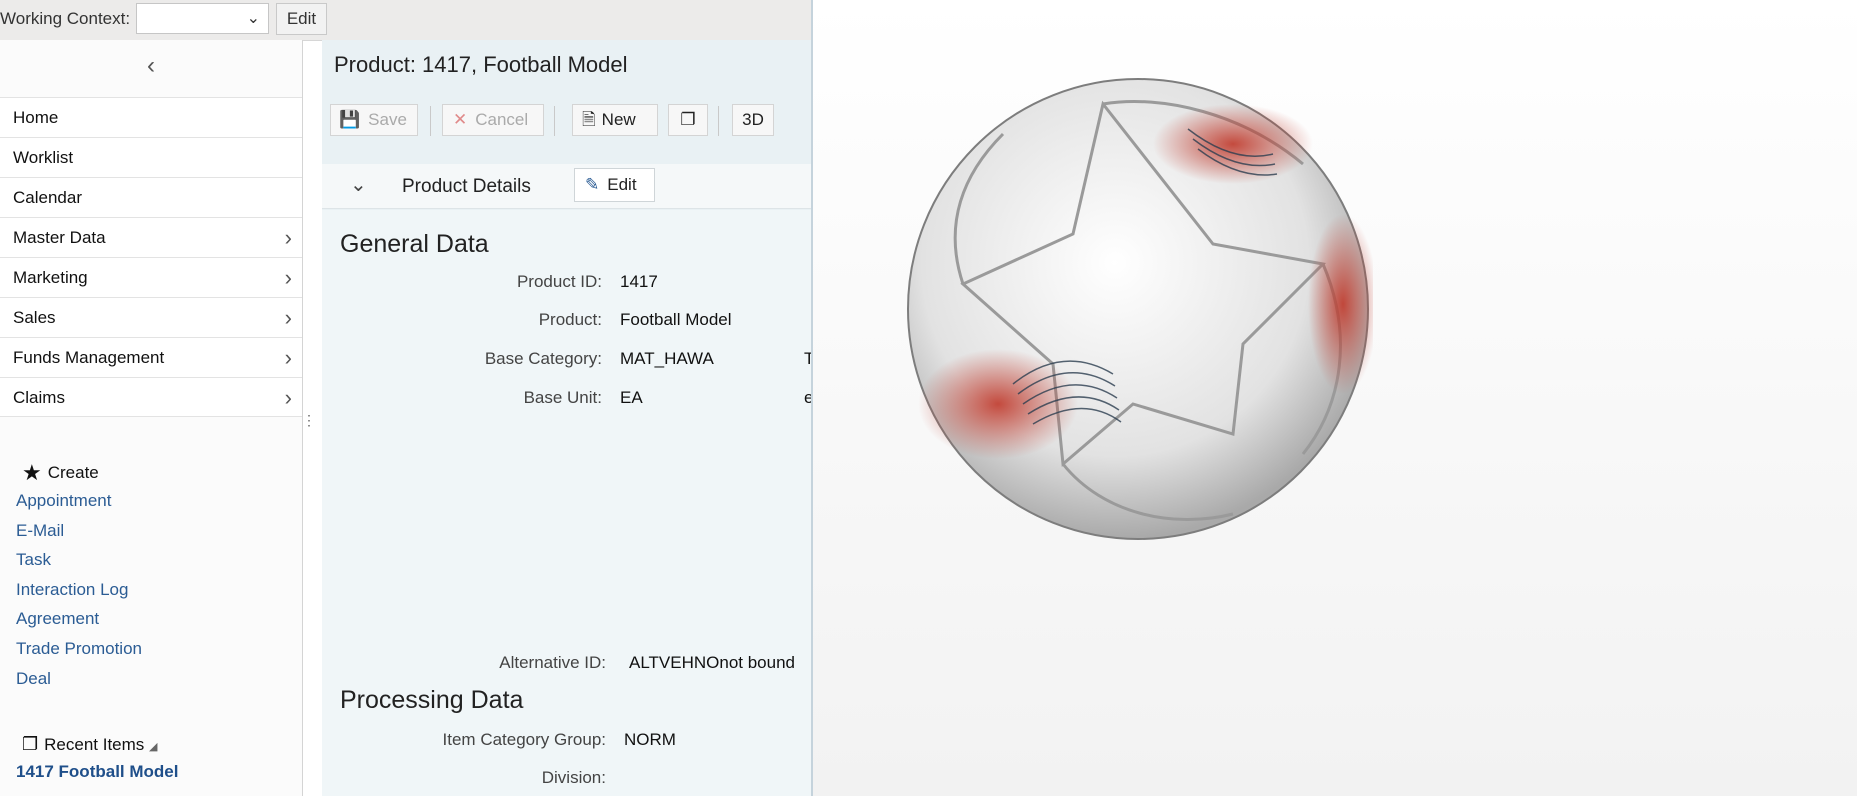 Image resolution: width=1857 pixels, height=796 pixels. What do you see at coordinates (592, 184) in the screenshot?
I see `edit-icon: ✎` at bounding box center [592, 184].